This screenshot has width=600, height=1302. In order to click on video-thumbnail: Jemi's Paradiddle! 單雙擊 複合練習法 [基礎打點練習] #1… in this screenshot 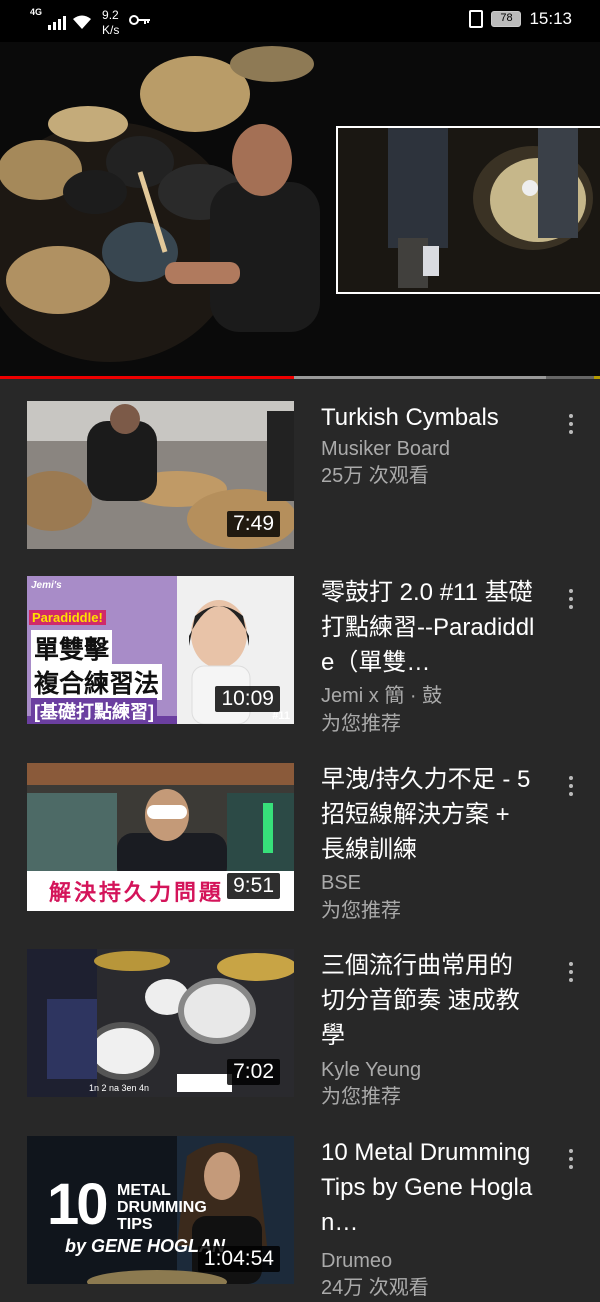, I will do `click(160, 650)`.